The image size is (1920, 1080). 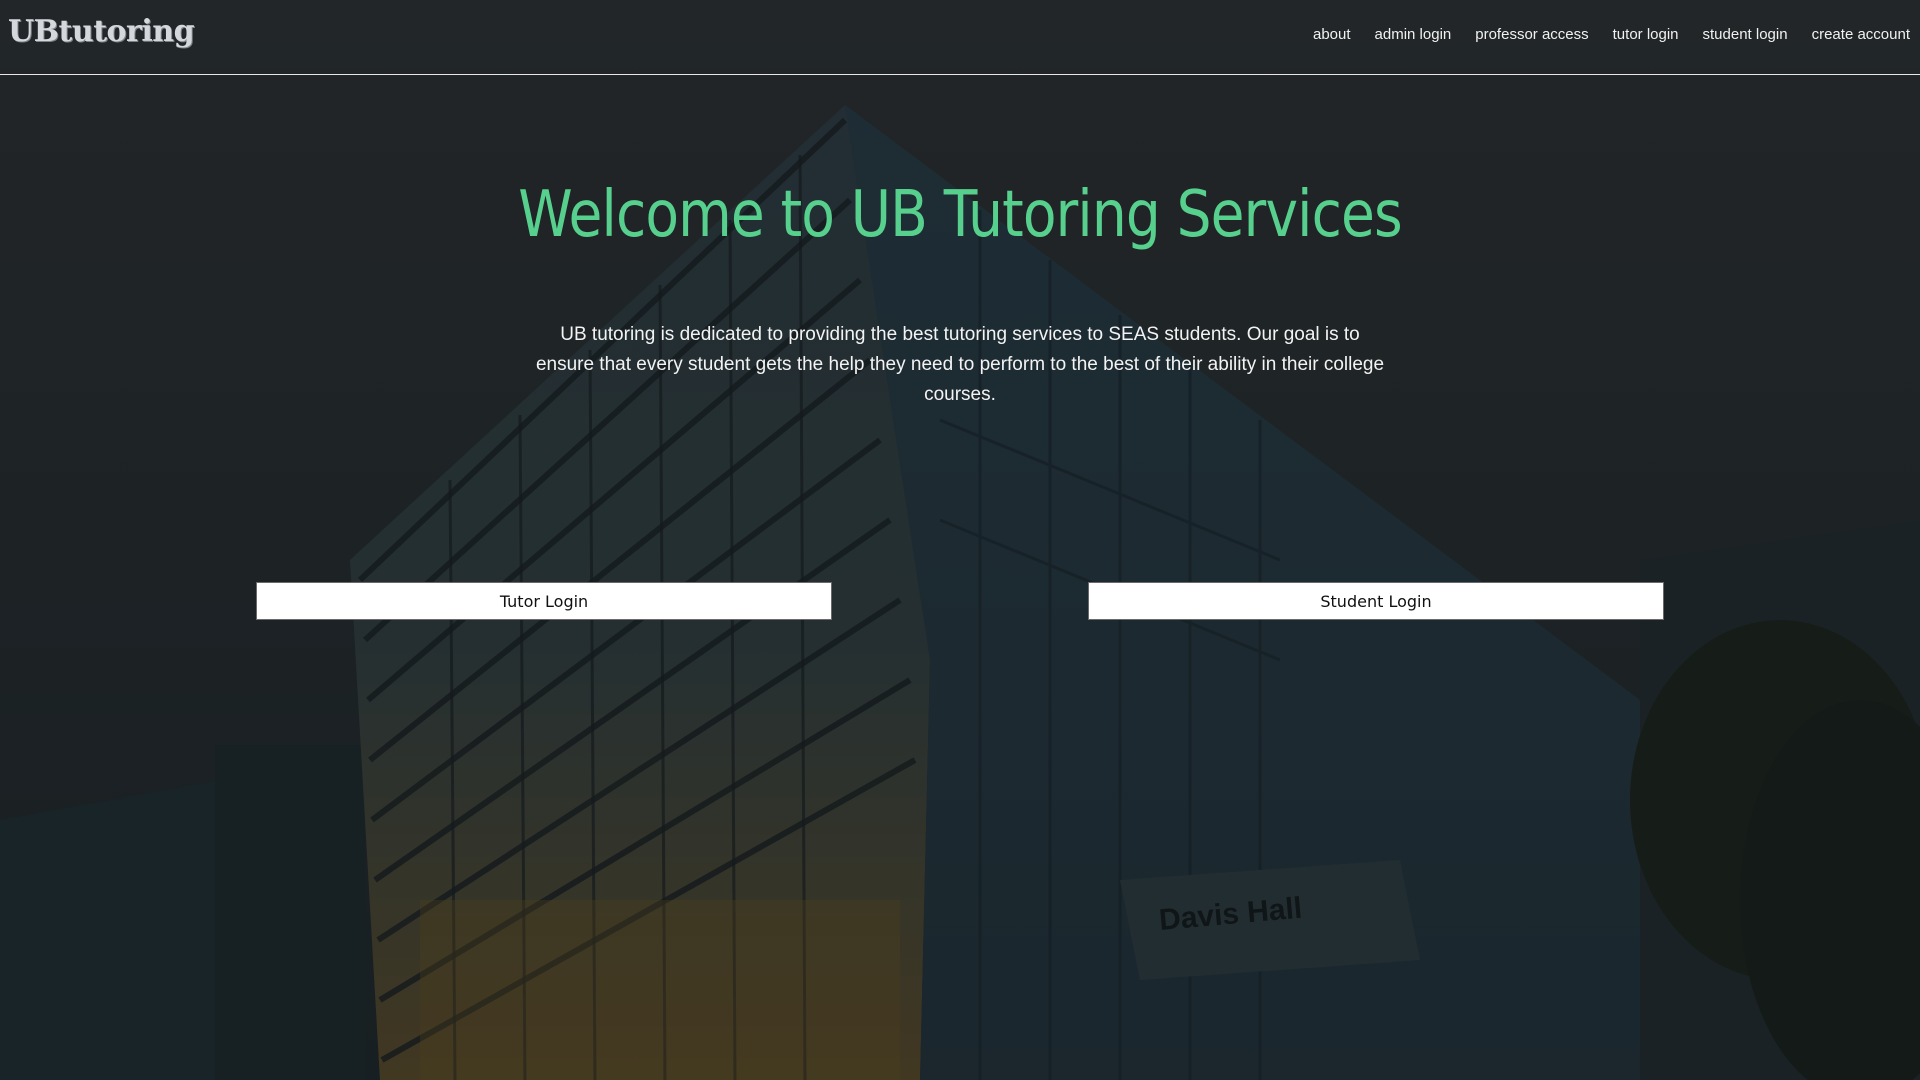 I want to click on nav-link-student-login: student login, so click(x=1745, y=34).